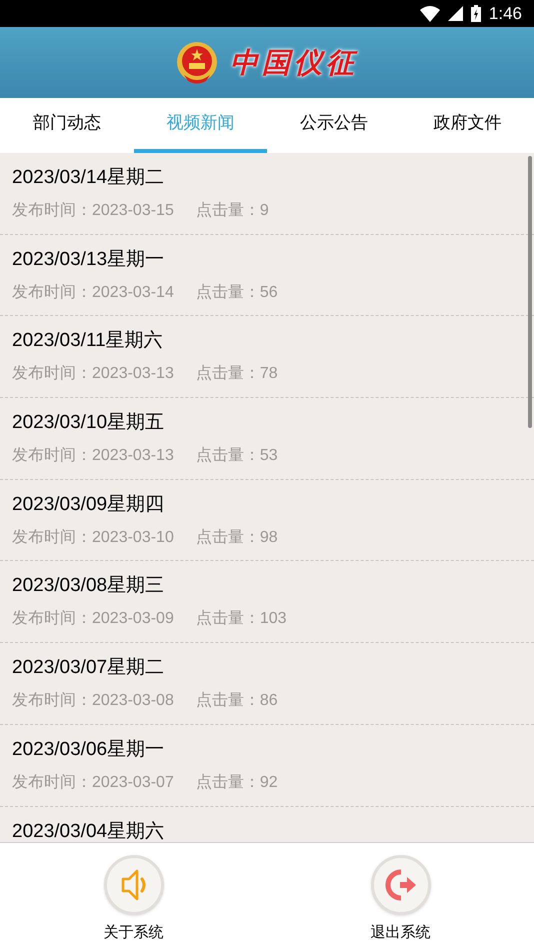  What do you see at coordinates (430, 14) in the screenshot?
I see `wifi-icon` at bounding box center [430, 14].